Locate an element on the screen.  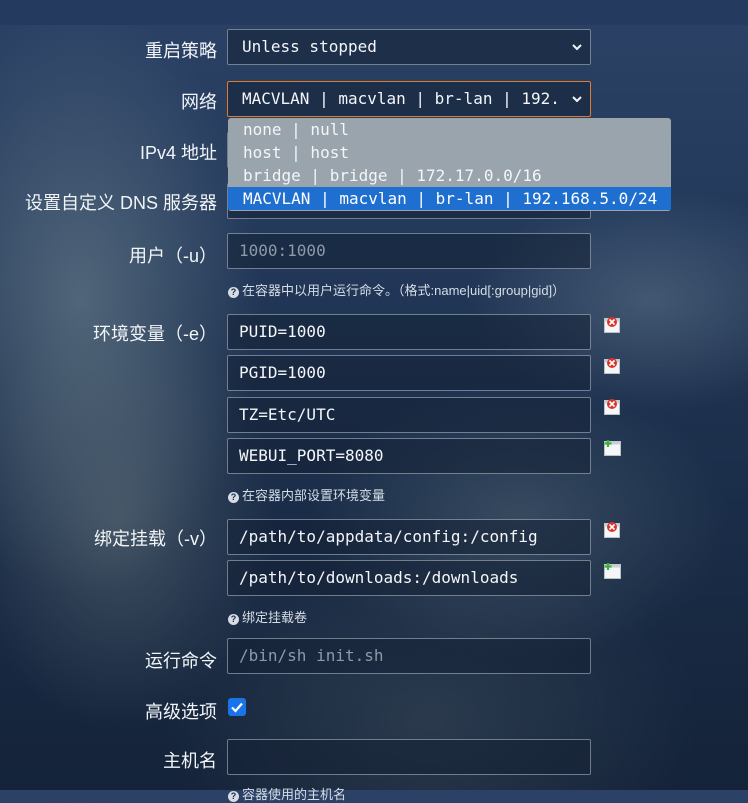
hostname-label: 主机名 is located at coordinates (190, 761).